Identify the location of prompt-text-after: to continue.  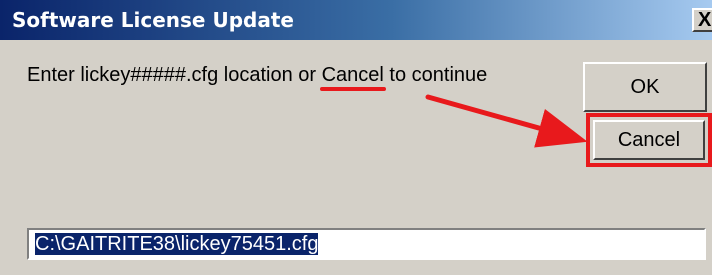
(435, 75).